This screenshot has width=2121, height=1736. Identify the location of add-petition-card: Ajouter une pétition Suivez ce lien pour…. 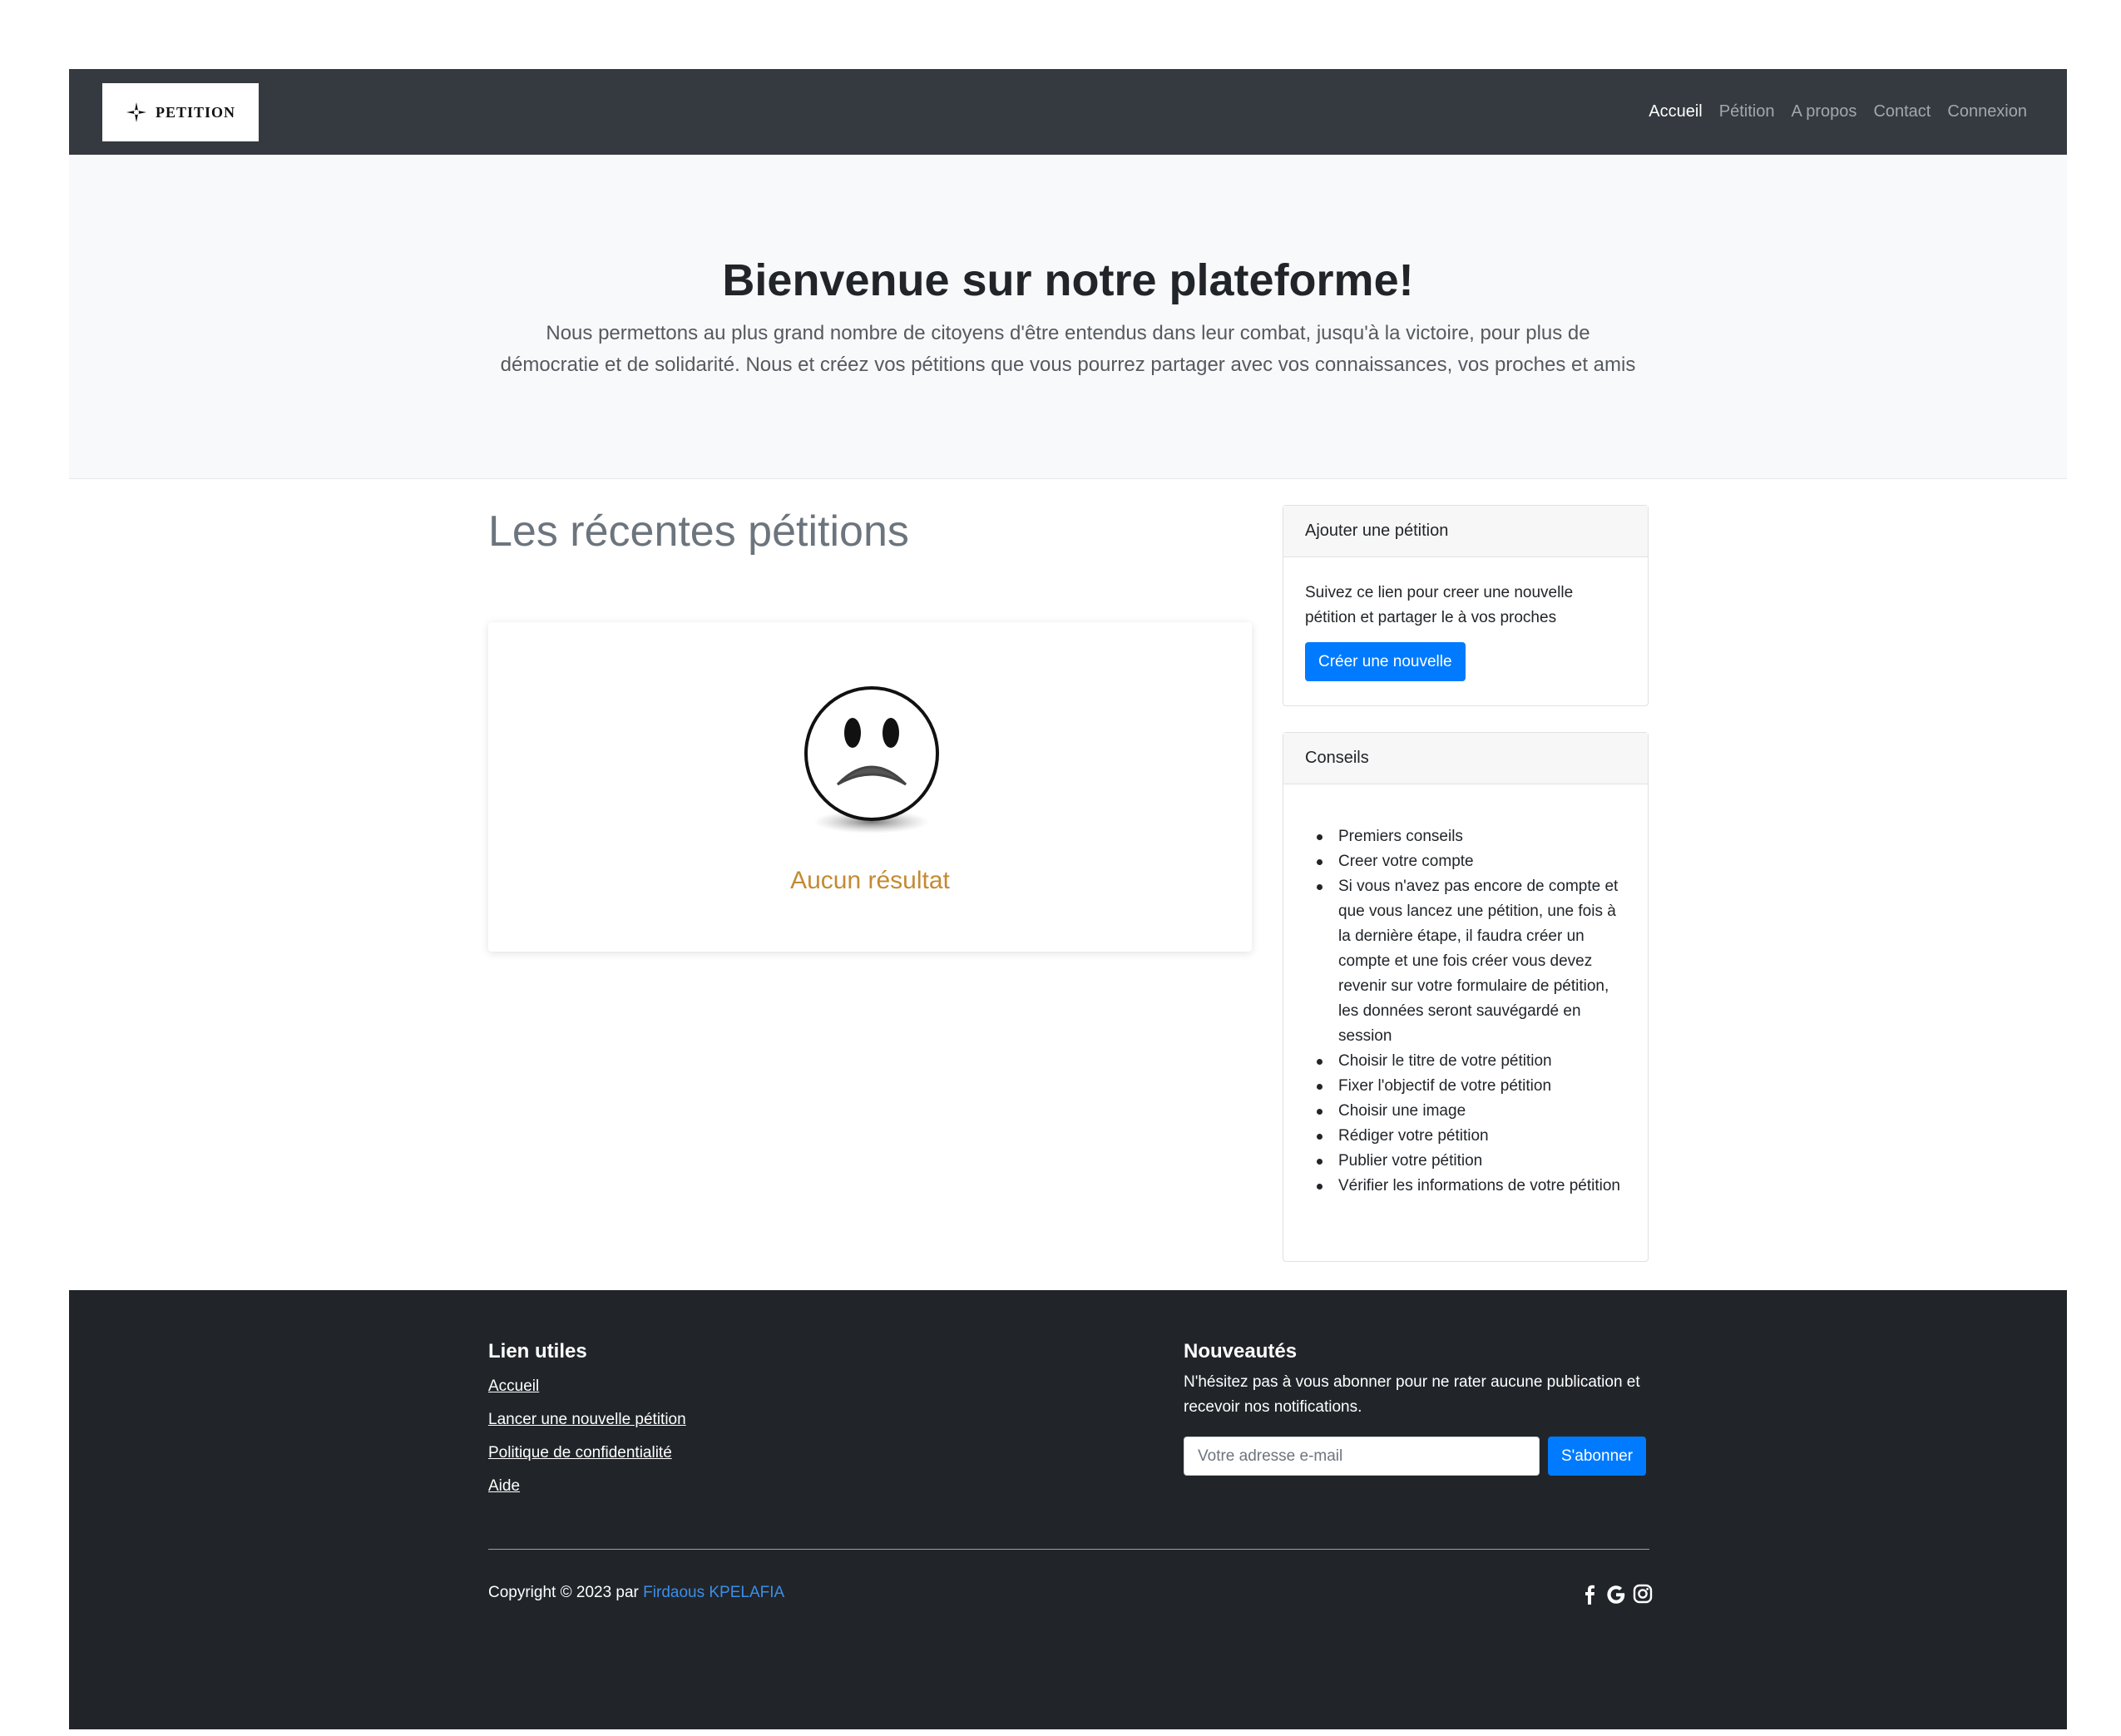
(1466, 605).